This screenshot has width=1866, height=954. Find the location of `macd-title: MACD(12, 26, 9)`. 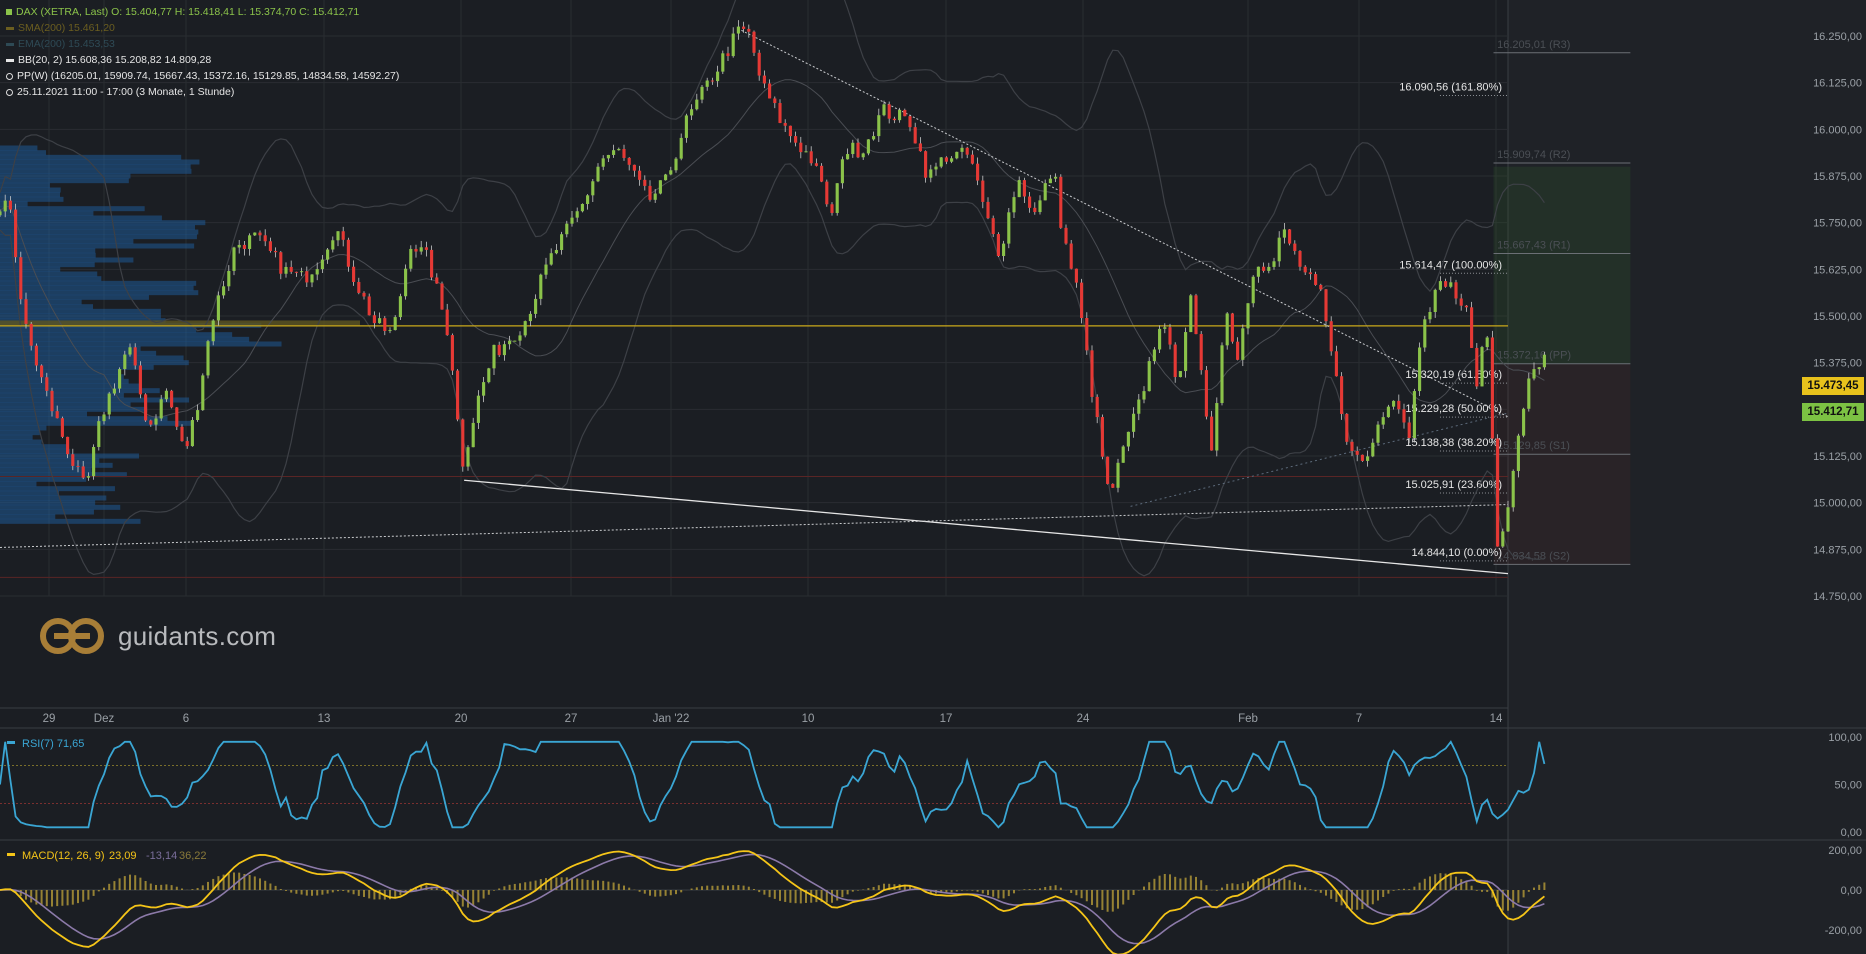

macd-title: MACD(12, 26, 9) is located at coordinates (63, 856).